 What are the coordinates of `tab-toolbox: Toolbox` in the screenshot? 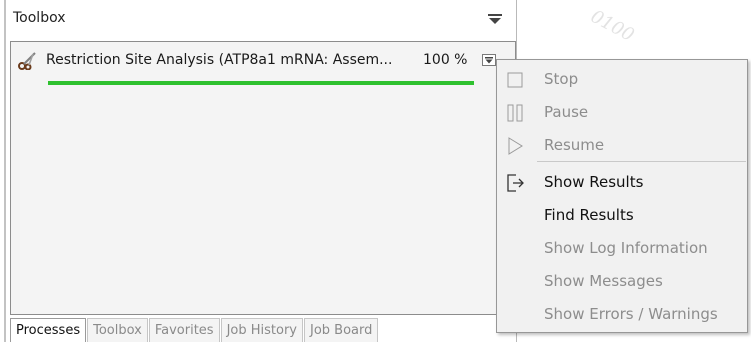 It's located at (117, 330).